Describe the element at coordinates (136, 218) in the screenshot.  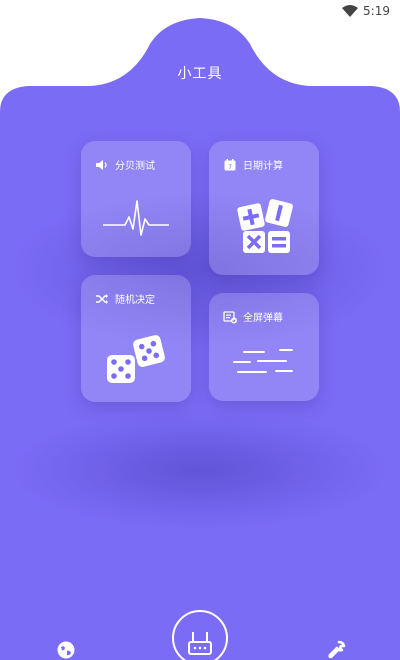
I see `heartbeat-line` at that location.